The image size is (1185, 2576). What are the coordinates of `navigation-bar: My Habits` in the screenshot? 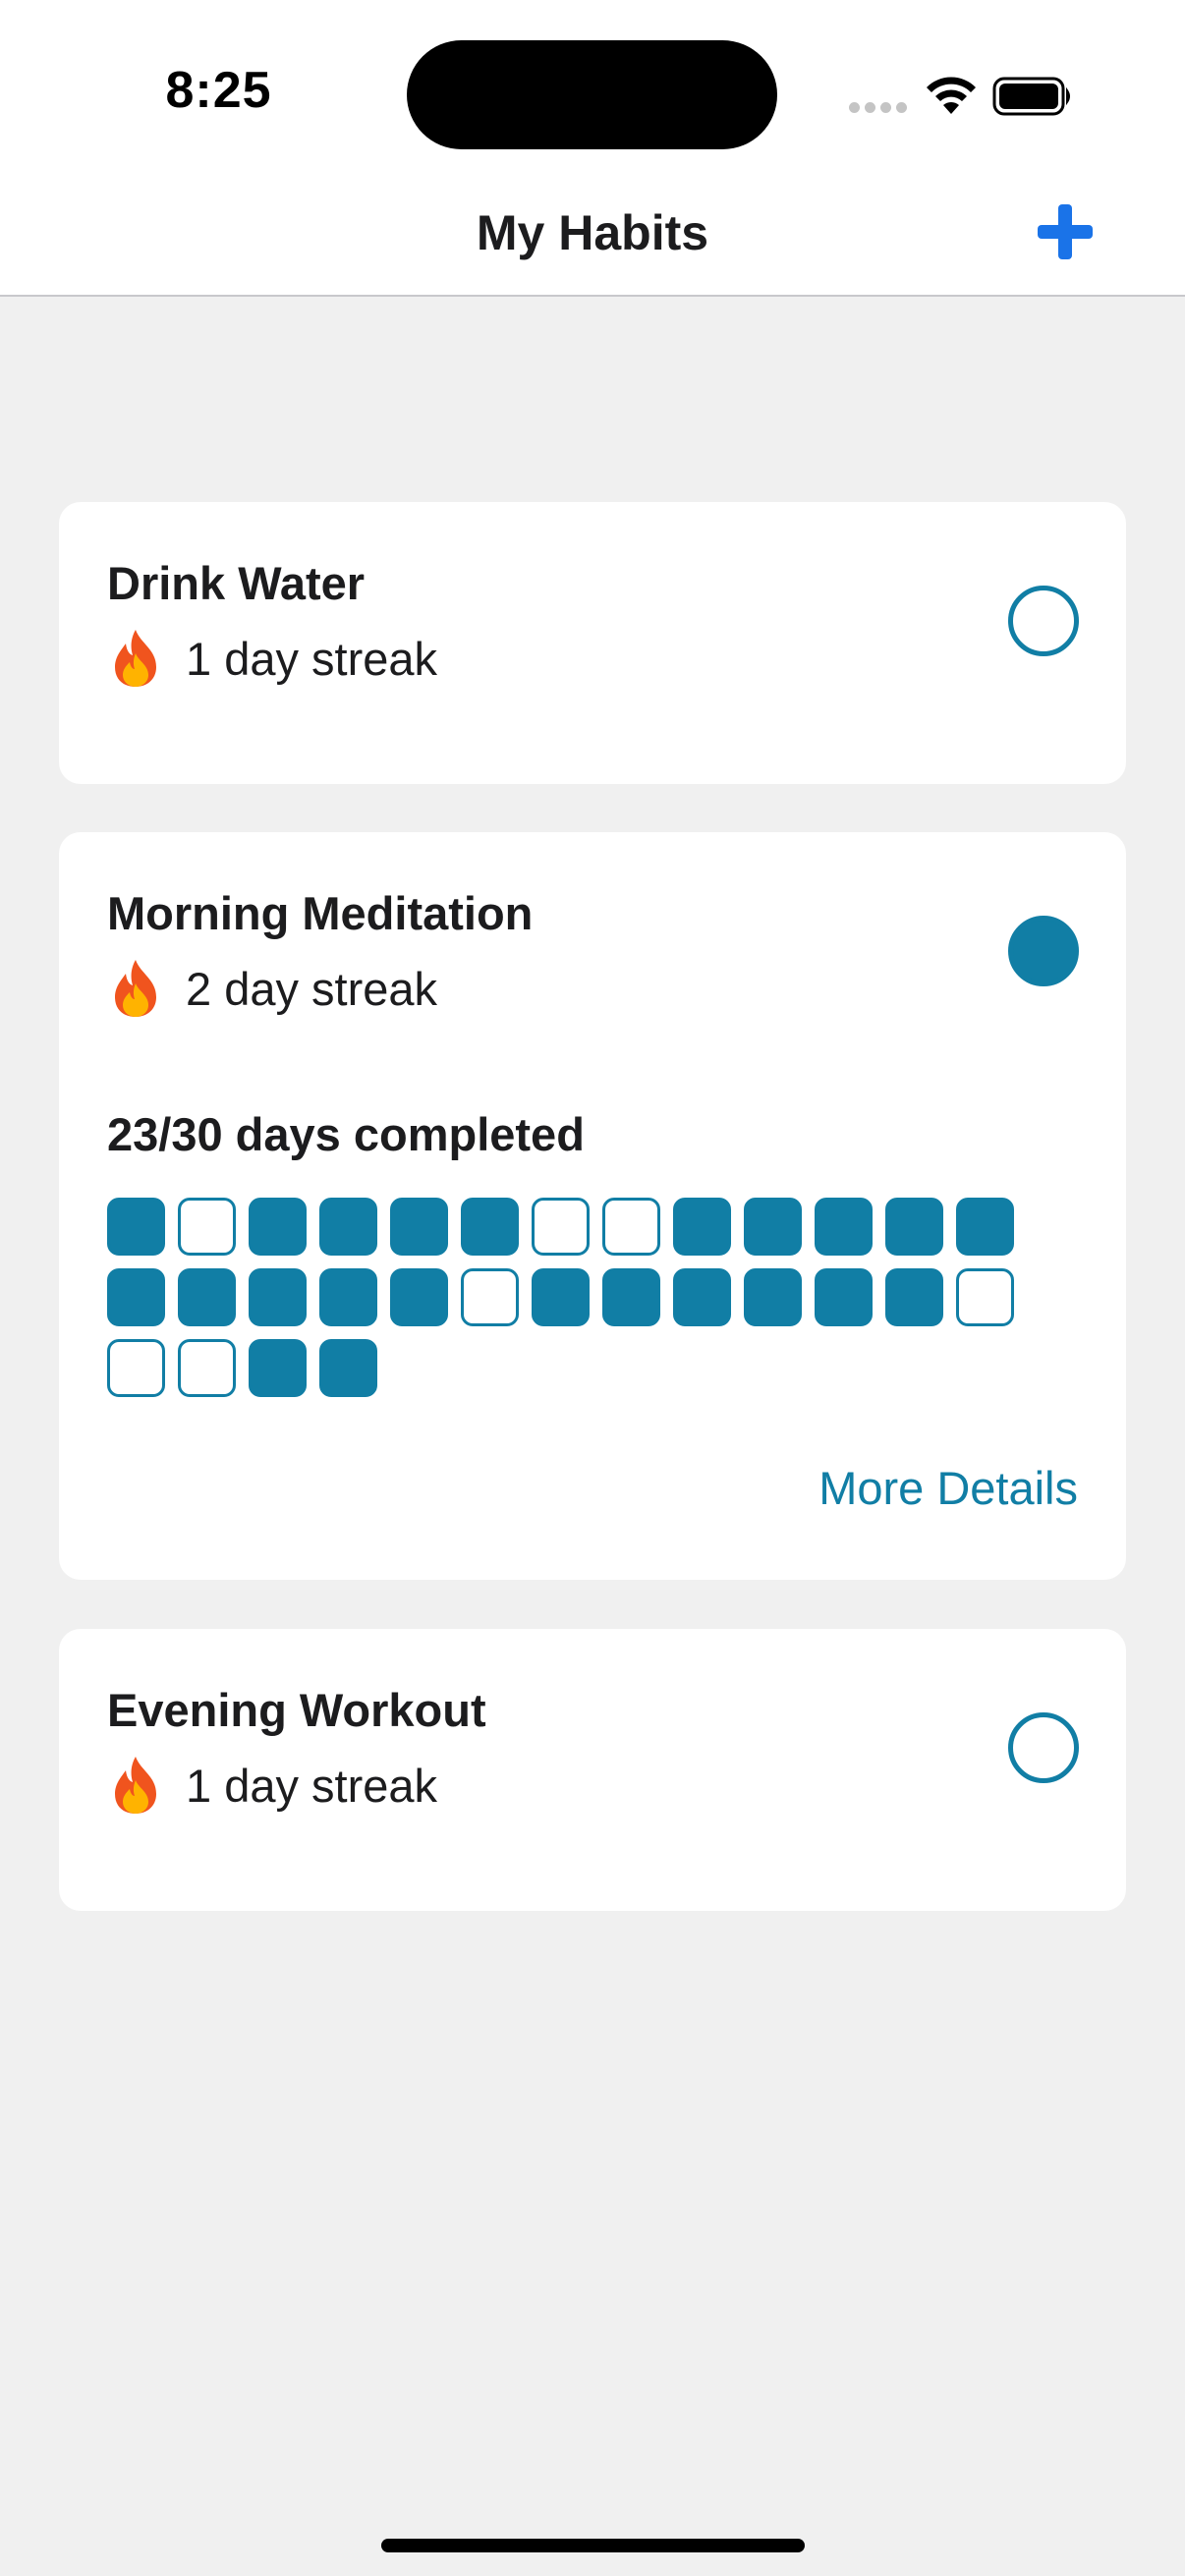 It's located at (592, 237).